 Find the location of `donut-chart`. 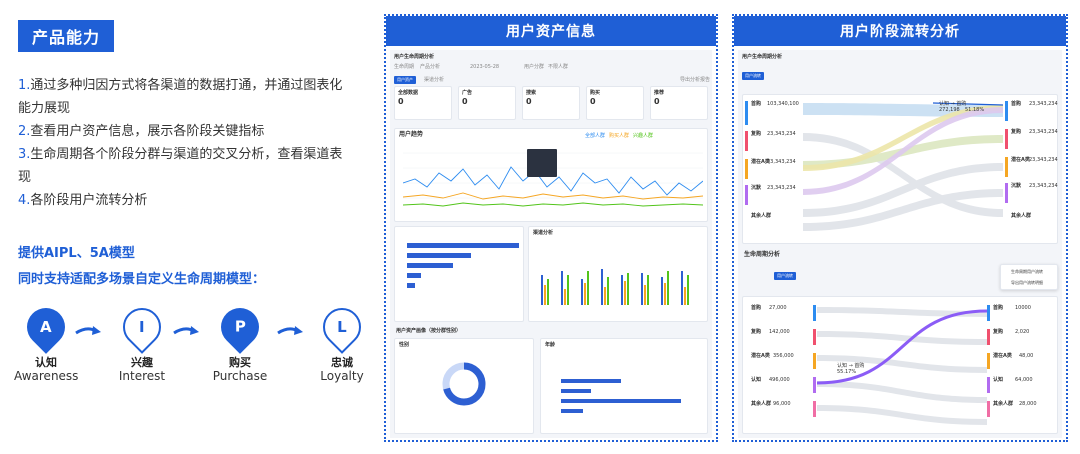

donut-chart is located at coordinates (464, 384).